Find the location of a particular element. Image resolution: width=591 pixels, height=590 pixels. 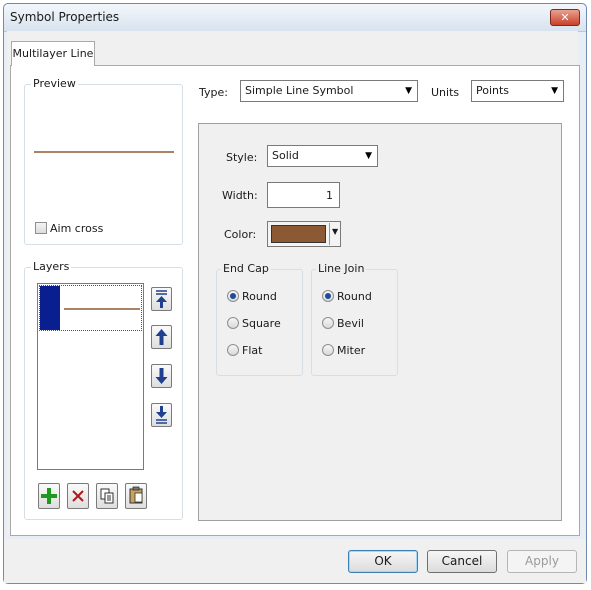

window-title: Symbol Properties is located at coordinates (65, 17).